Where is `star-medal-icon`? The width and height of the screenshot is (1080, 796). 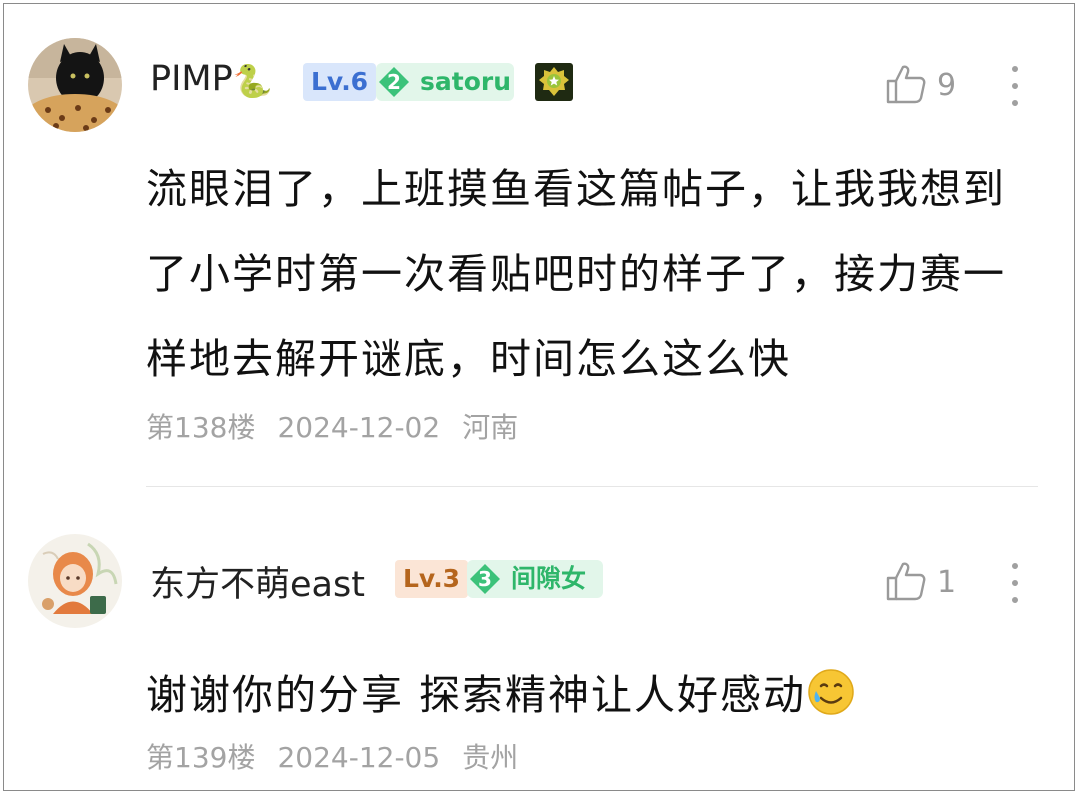
star-medal-icon is located at coordinates (554, 82).